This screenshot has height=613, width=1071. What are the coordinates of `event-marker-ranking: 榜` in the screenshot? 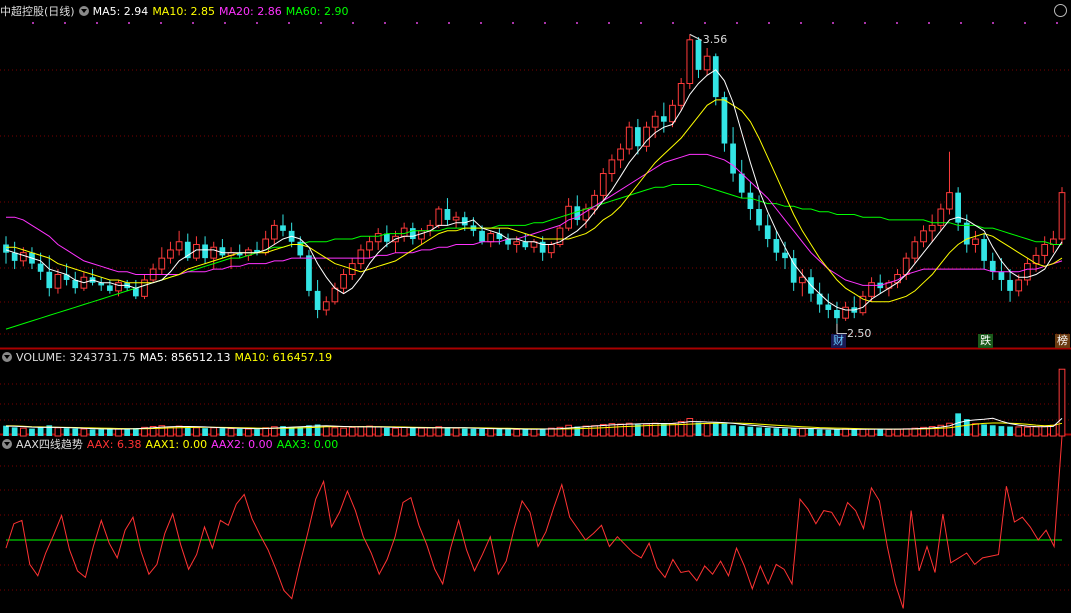 It's located at (1062, 341).